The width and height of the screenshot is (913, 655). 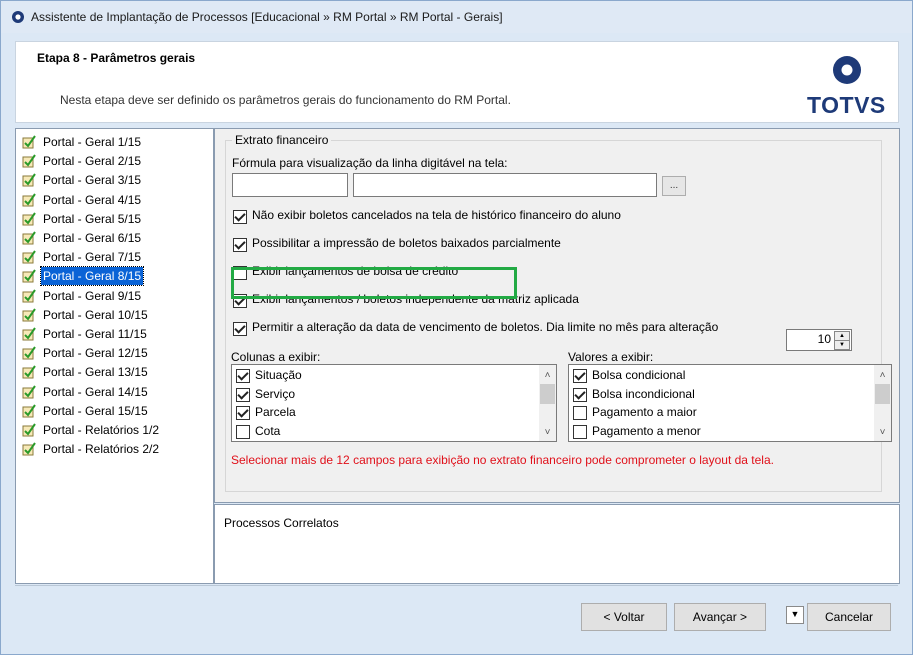 What do you see at coordinates (116, 58) in the screenshot?
I see `step-title: Etapa 8 - Parâmetros gerais` at bounding box center [116, 58].